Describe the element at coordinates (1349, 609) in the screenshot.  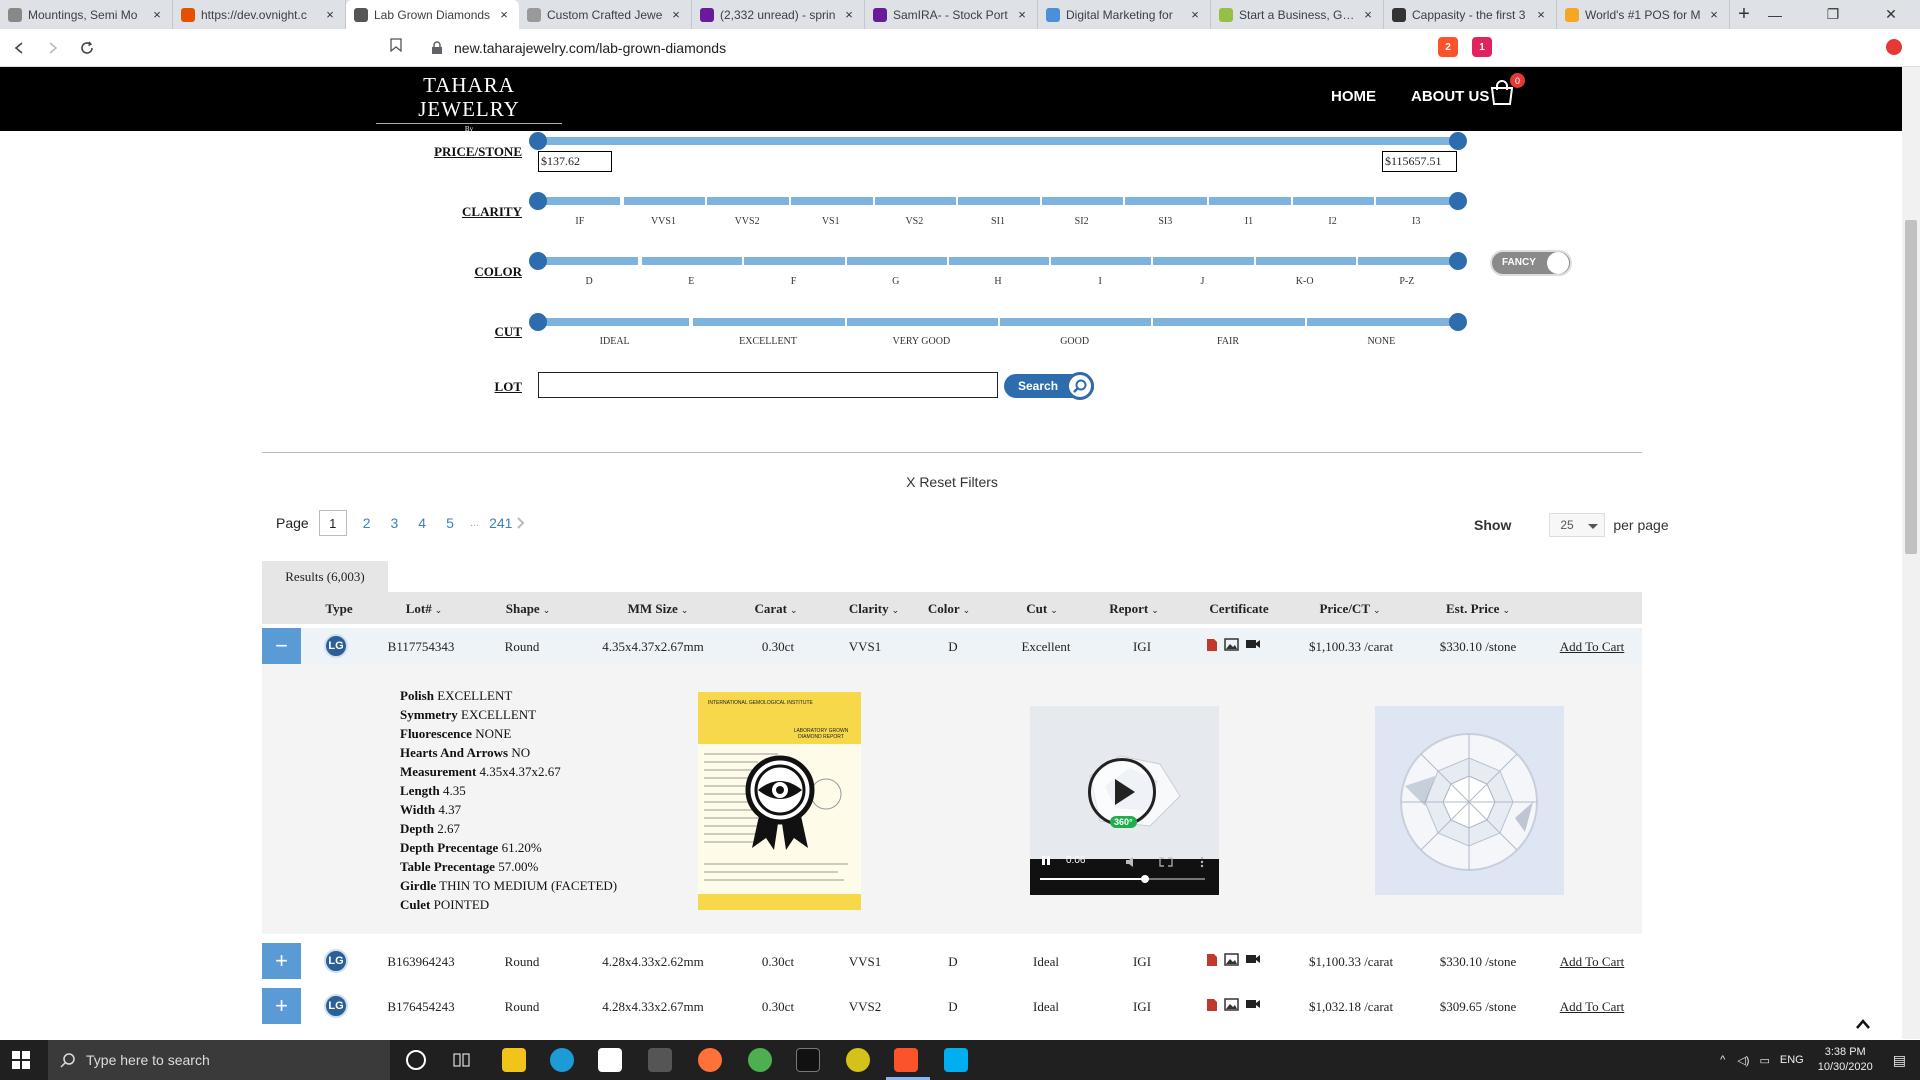
I see `column-header: Price/CT ⌄` at that location.